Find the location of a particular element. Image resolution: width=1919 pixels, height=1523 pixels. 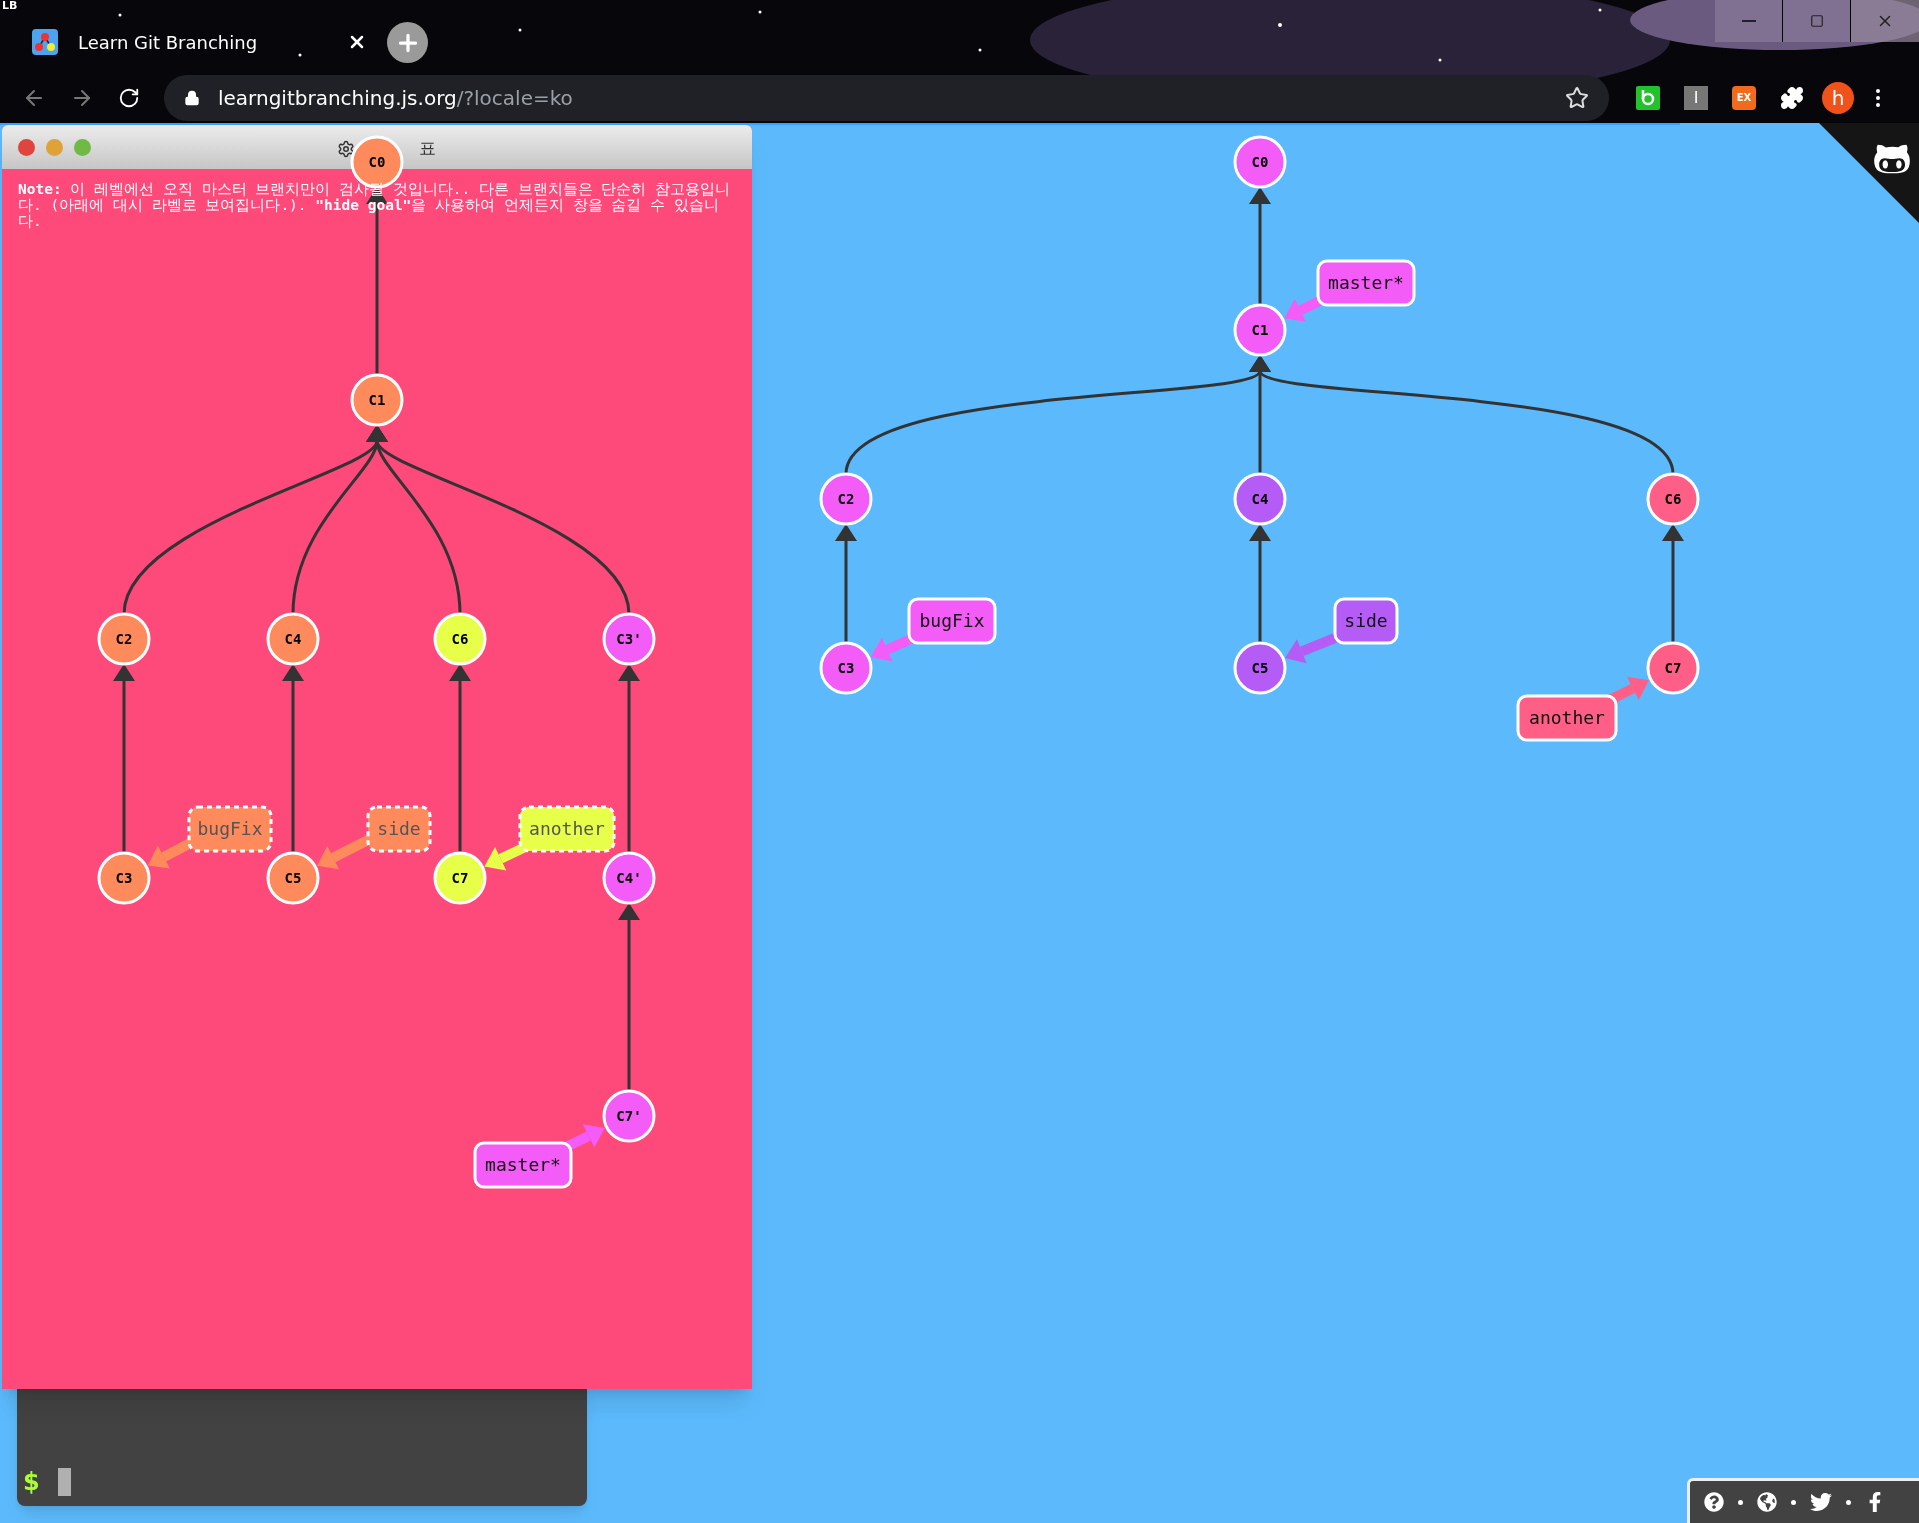

globe-icon is located at coordinates (1767, 1502).